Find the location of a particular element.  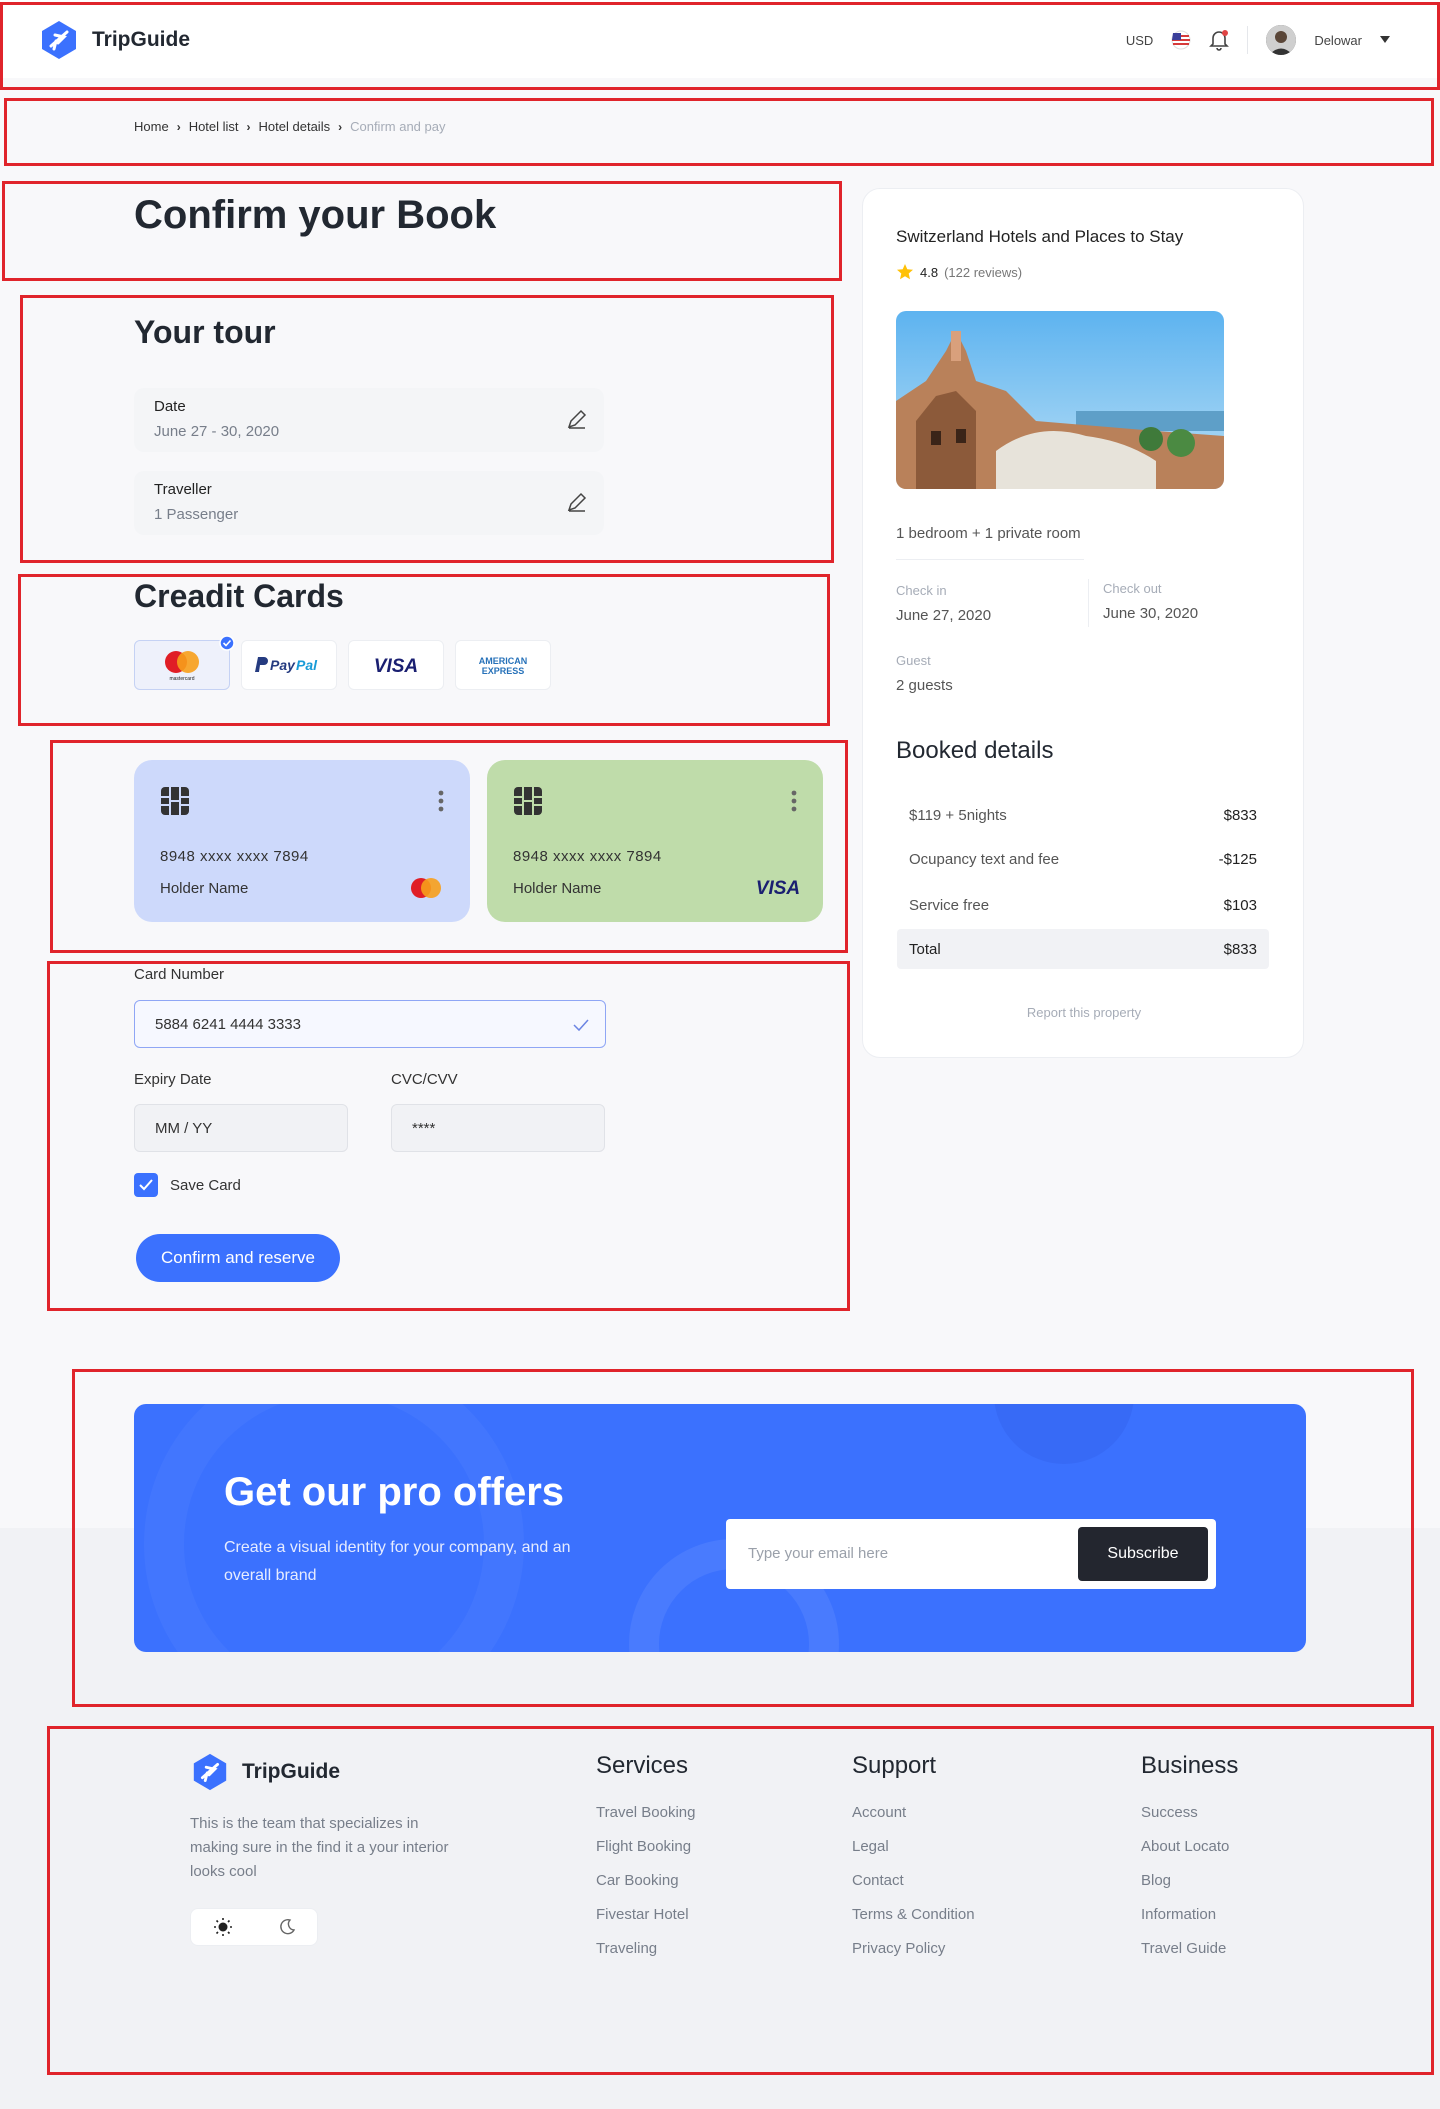

footer-link: Traveling is located at coordinates (646, 1948).